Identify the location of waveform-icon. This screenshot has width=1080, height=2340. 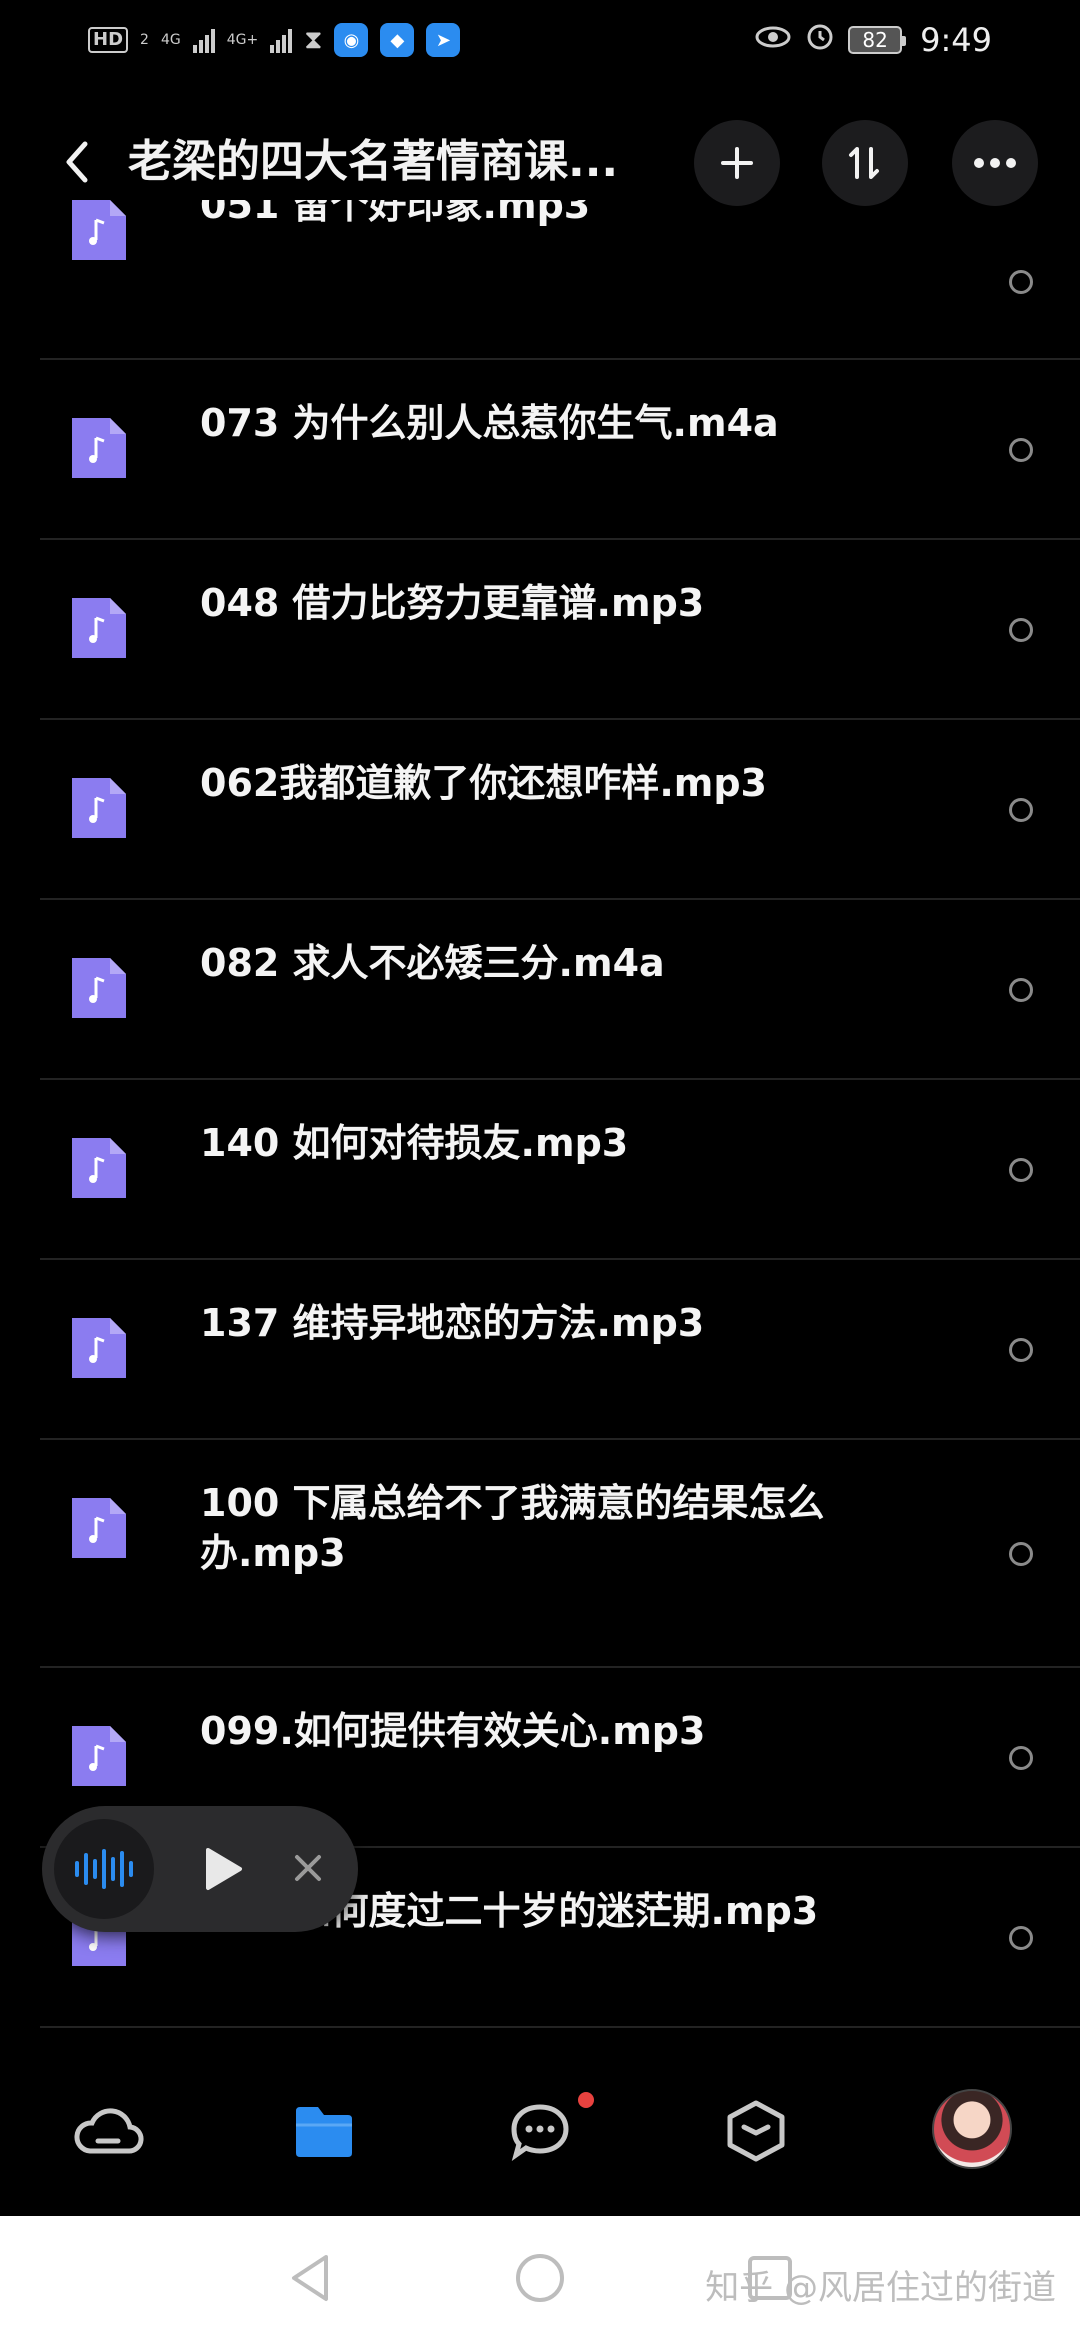
(104, 1869).